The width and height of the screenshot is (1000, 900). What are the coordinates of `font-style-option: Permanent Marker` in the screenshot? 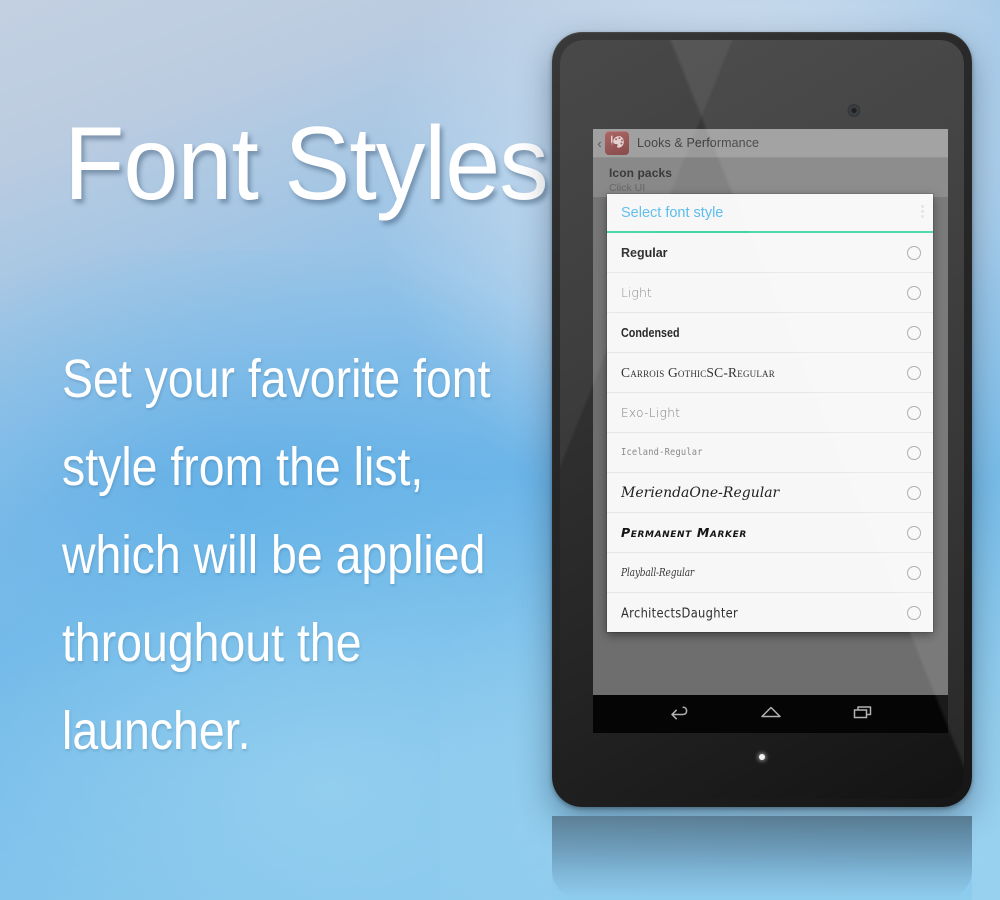 It's located at (770, 533).